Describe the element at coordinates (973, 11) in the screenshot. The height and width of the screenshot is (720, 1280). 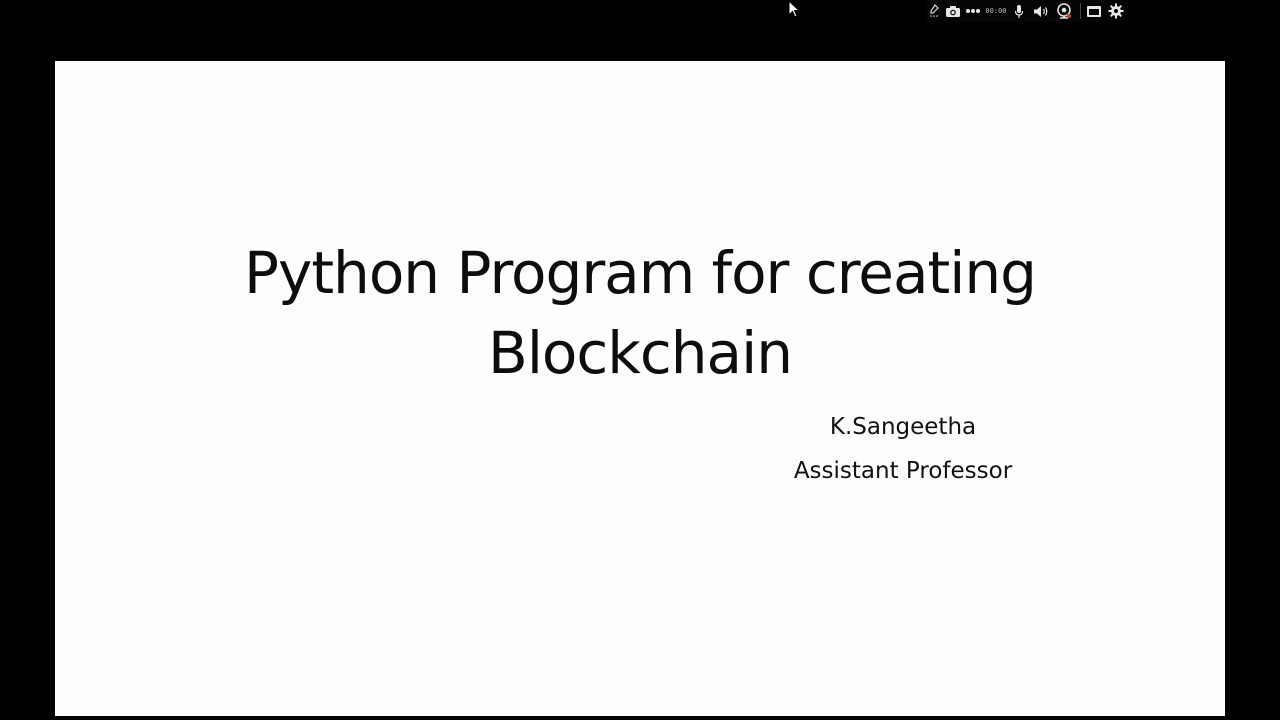
I see `more-dots-icon` at that location.